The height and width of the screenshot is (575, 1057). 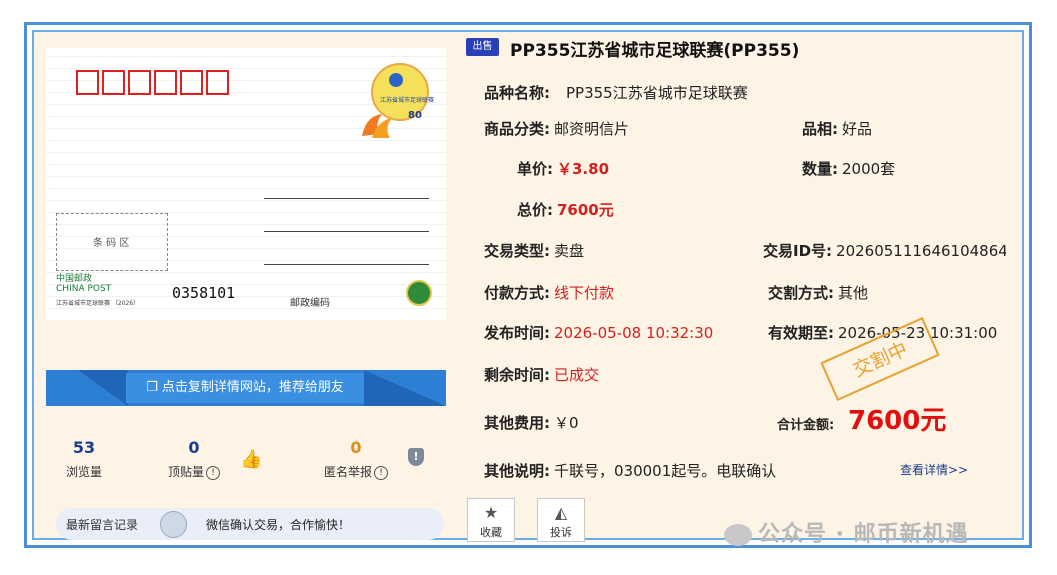 I want to click on variety-value: PP355江苏省城市足球联赛, so click(x=657, y=93).